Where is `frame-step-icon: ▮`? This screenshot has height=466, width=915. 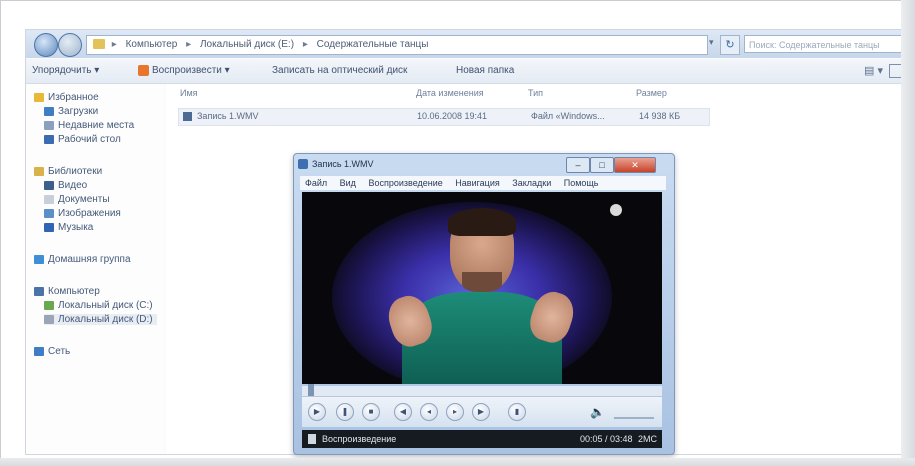 frame-step-icon: ▮ is located at coordinates (517, 412).